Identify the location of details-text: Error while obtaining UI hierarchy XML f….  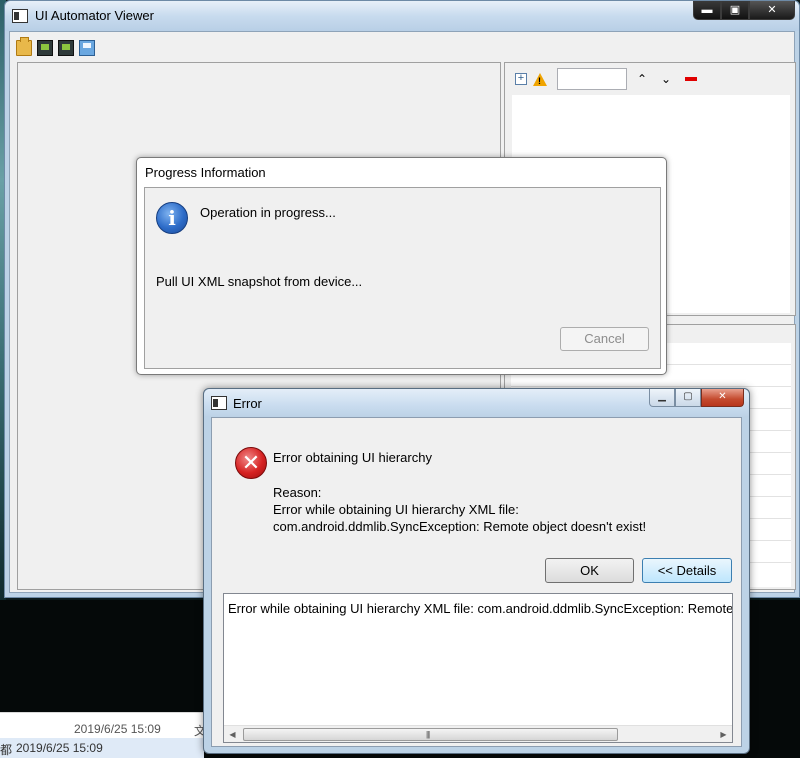
(480, 608).